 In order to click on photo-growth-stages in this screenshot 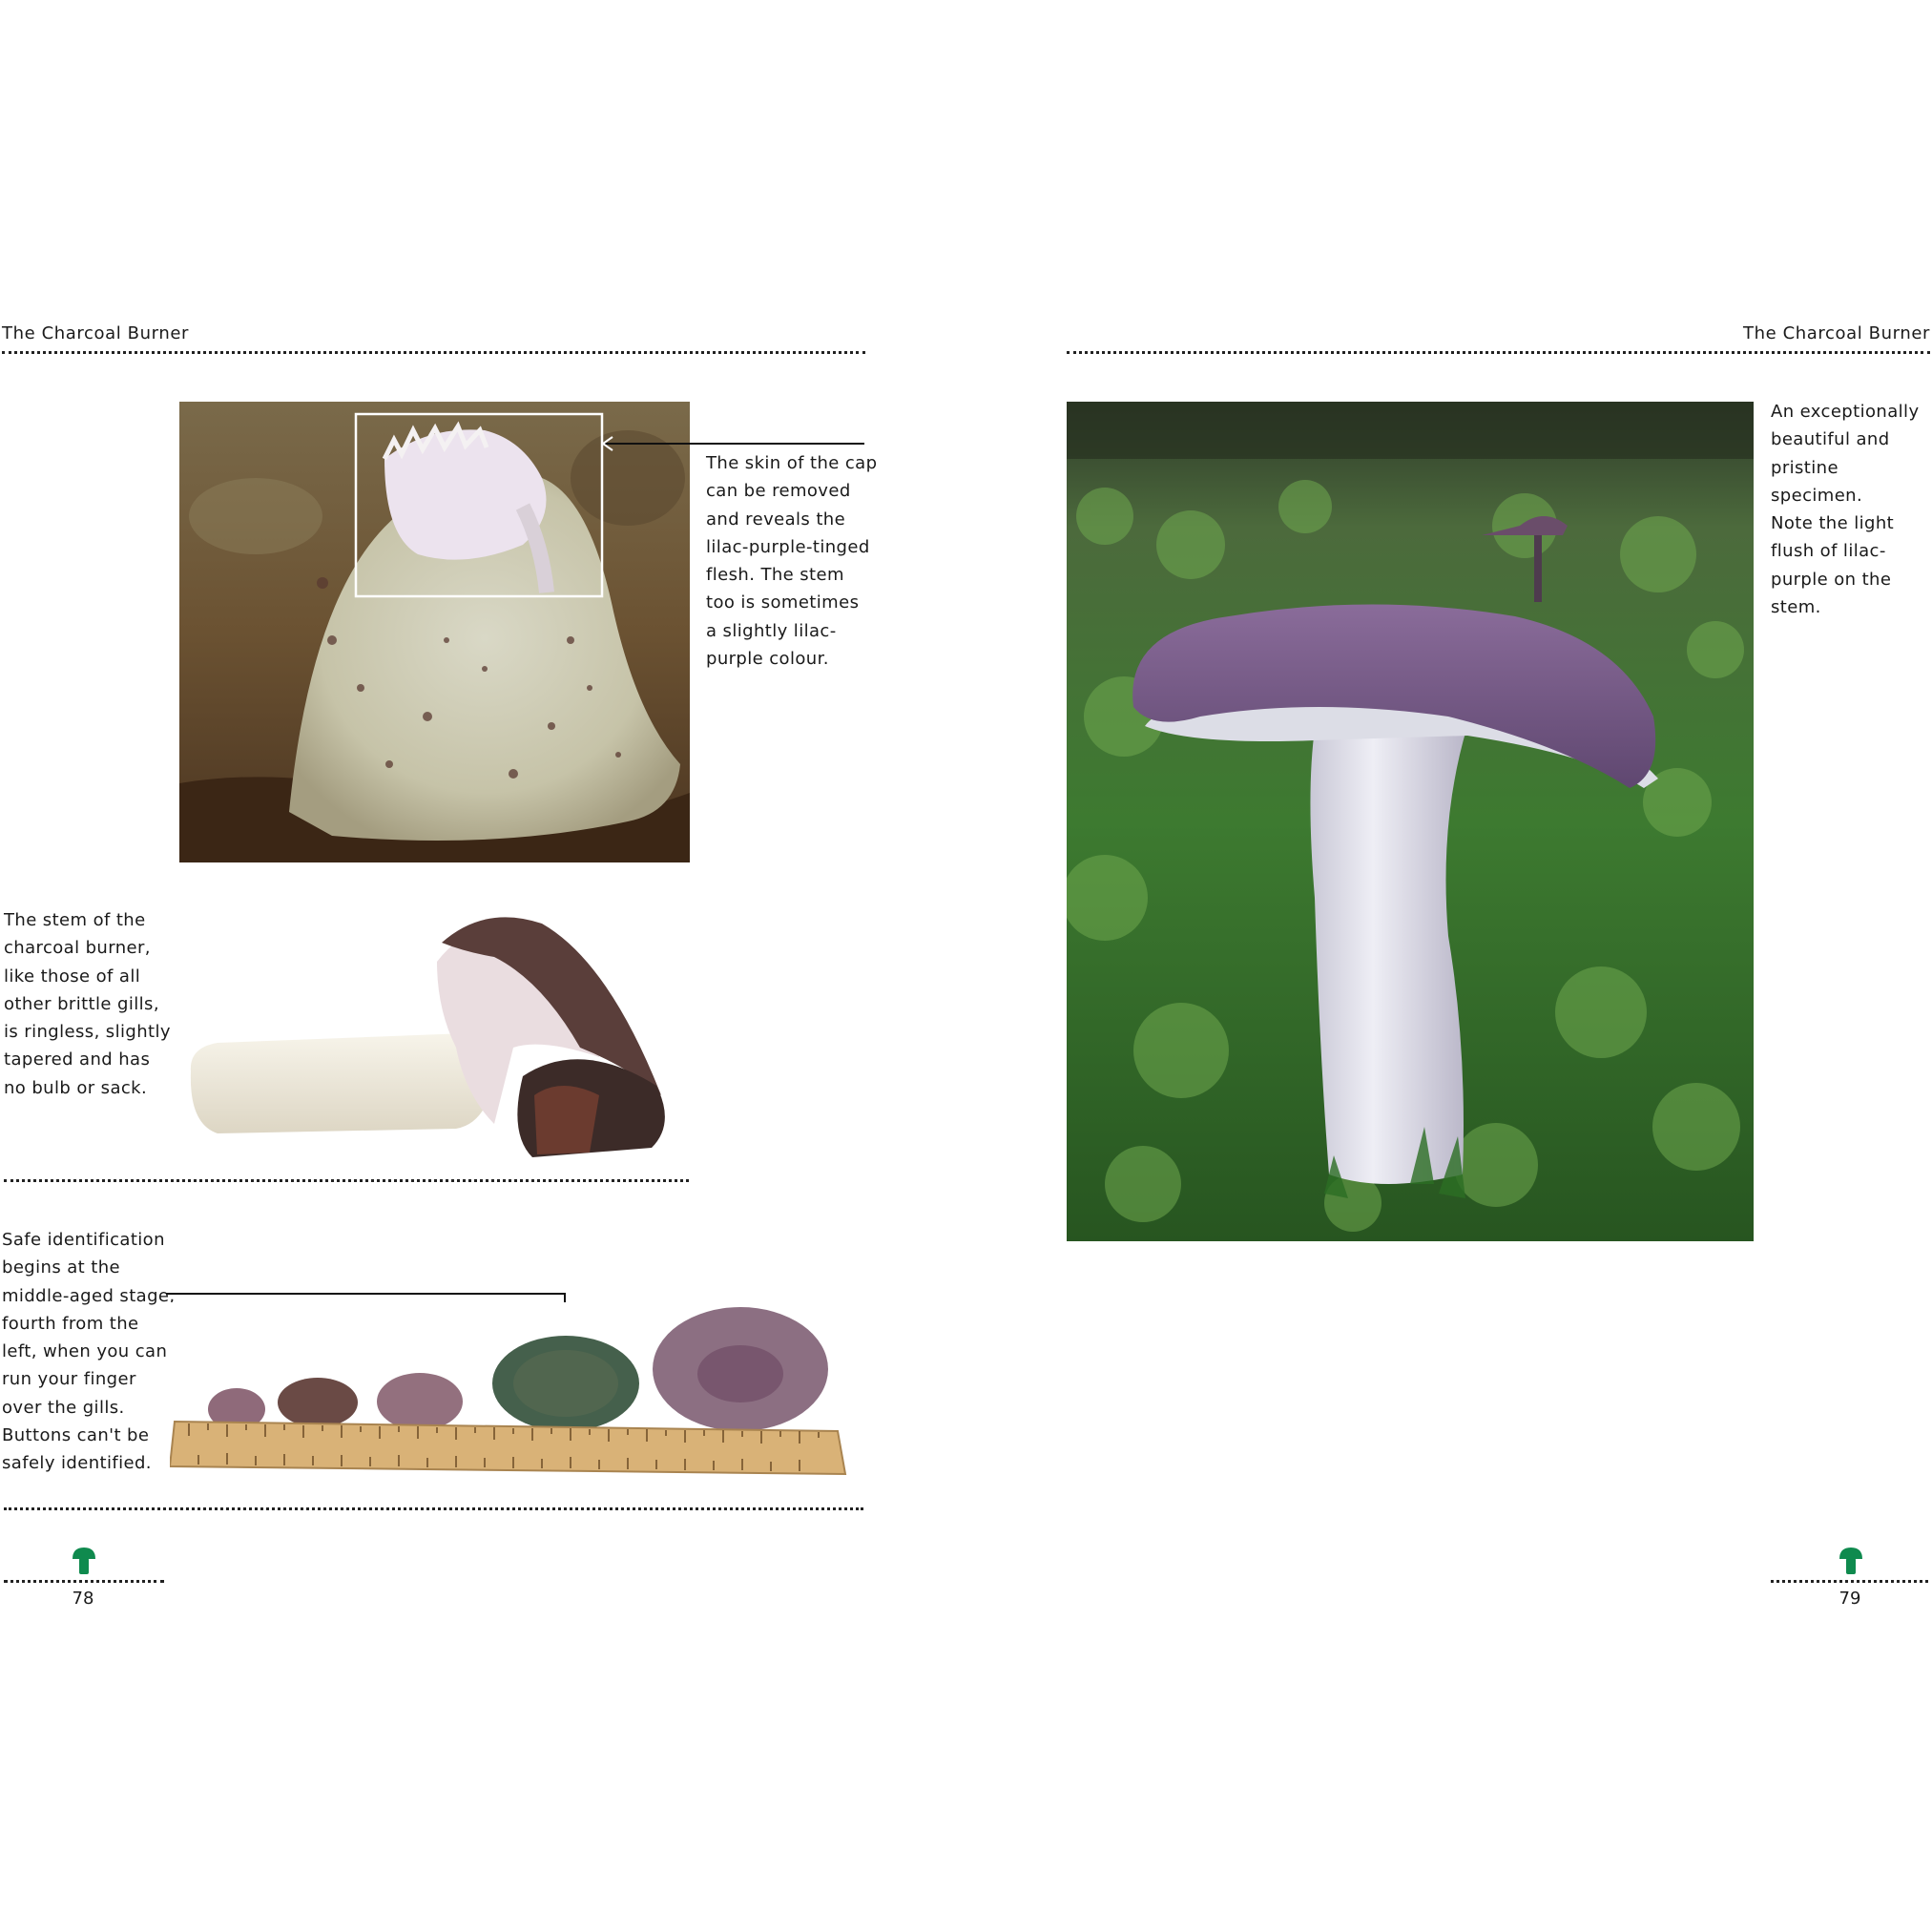, I will do `click(509, 1393)`.